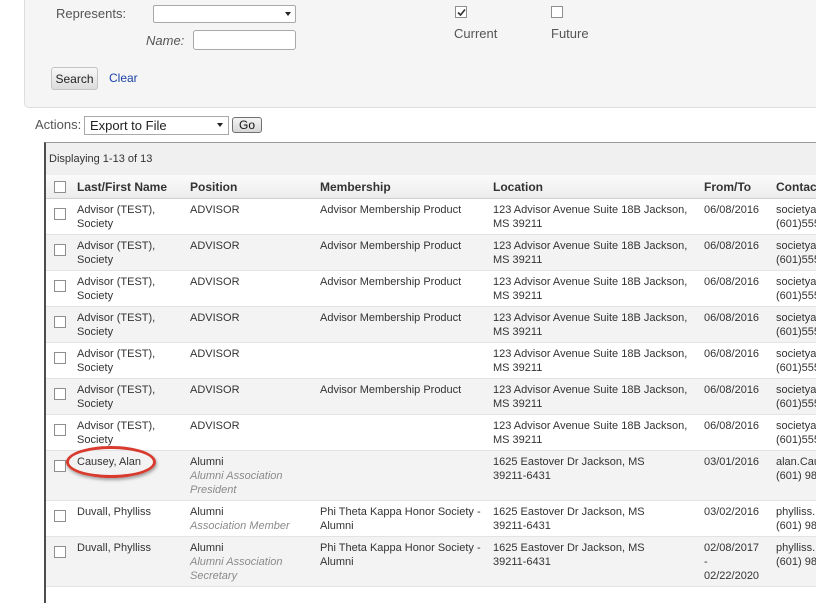 Image resolution: width=816 pixels, height=603 pixels. I want to click on membership-line-1: Advisor Membership Product, so click(391, 390).